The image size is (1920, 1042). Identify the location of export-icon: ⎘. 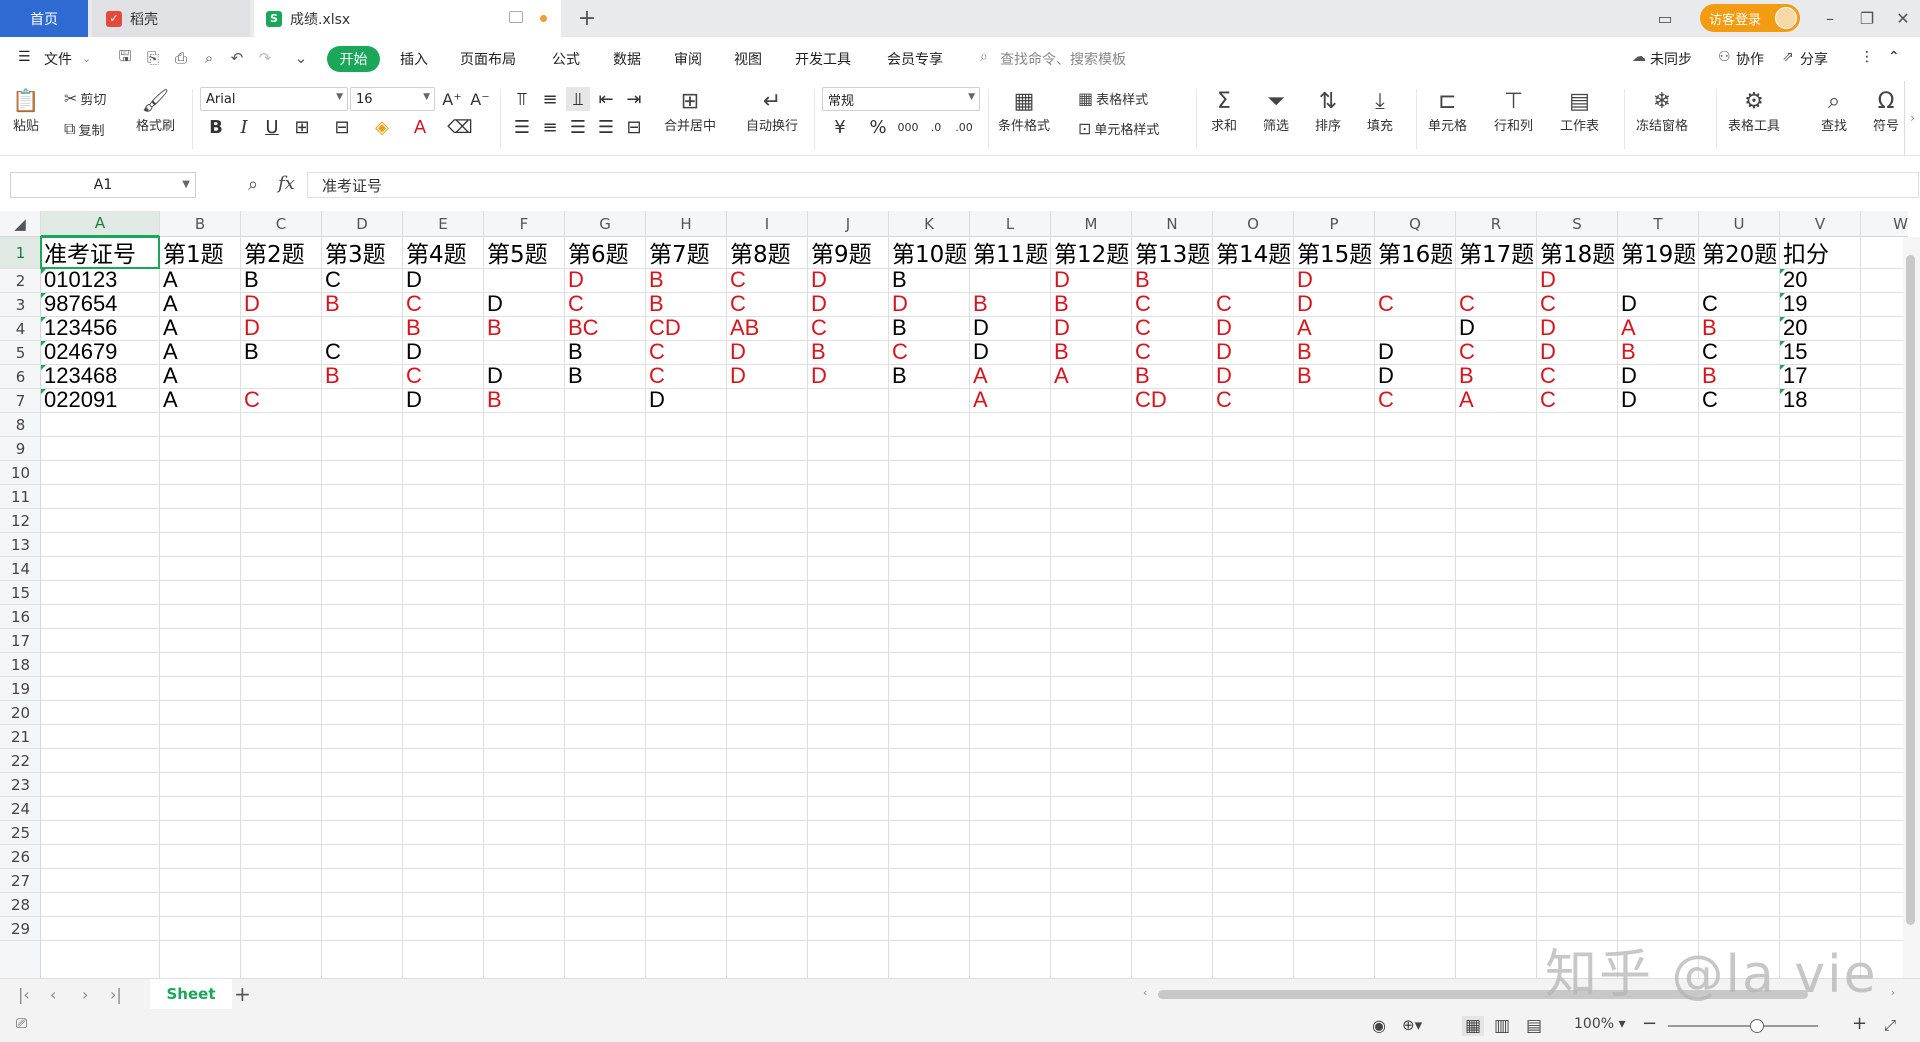
(153, 58).